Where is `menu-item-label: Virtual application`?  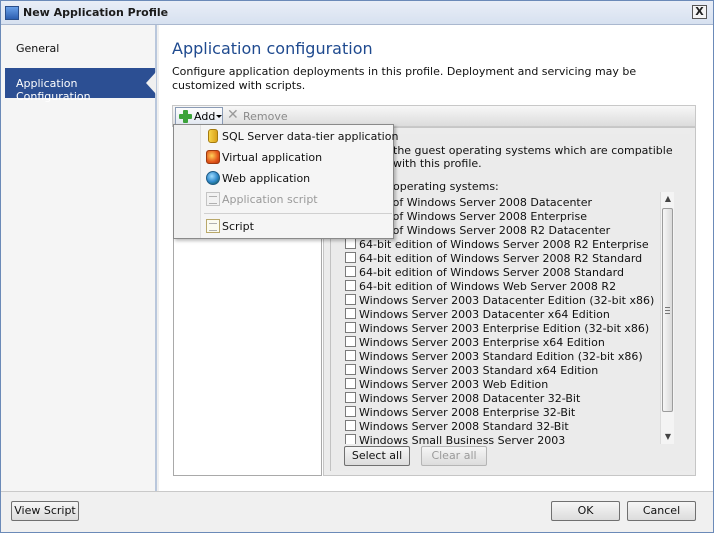
menu-item-label: Virtual application is located at coordinates (272, 157).